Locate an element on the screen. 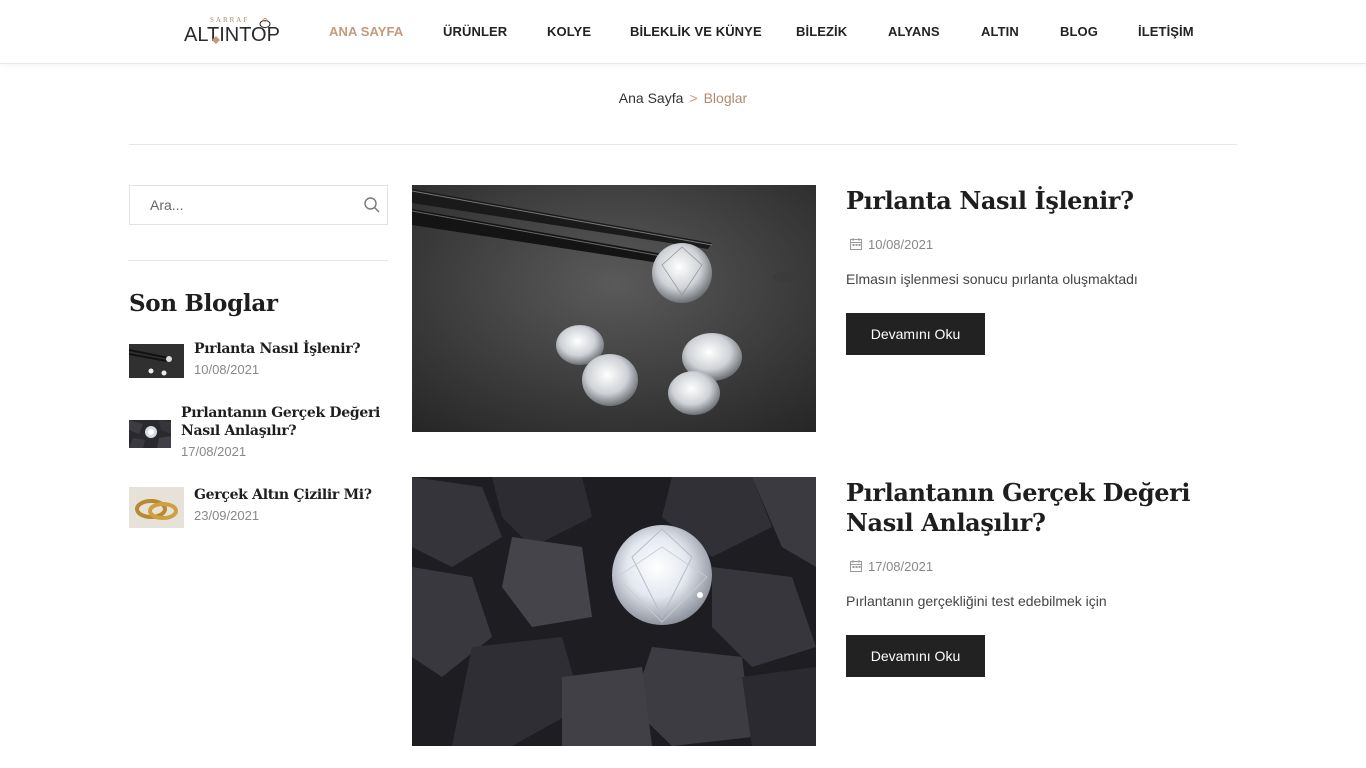  post-image-diamond-tweezers is located at coordinates (614, 308).